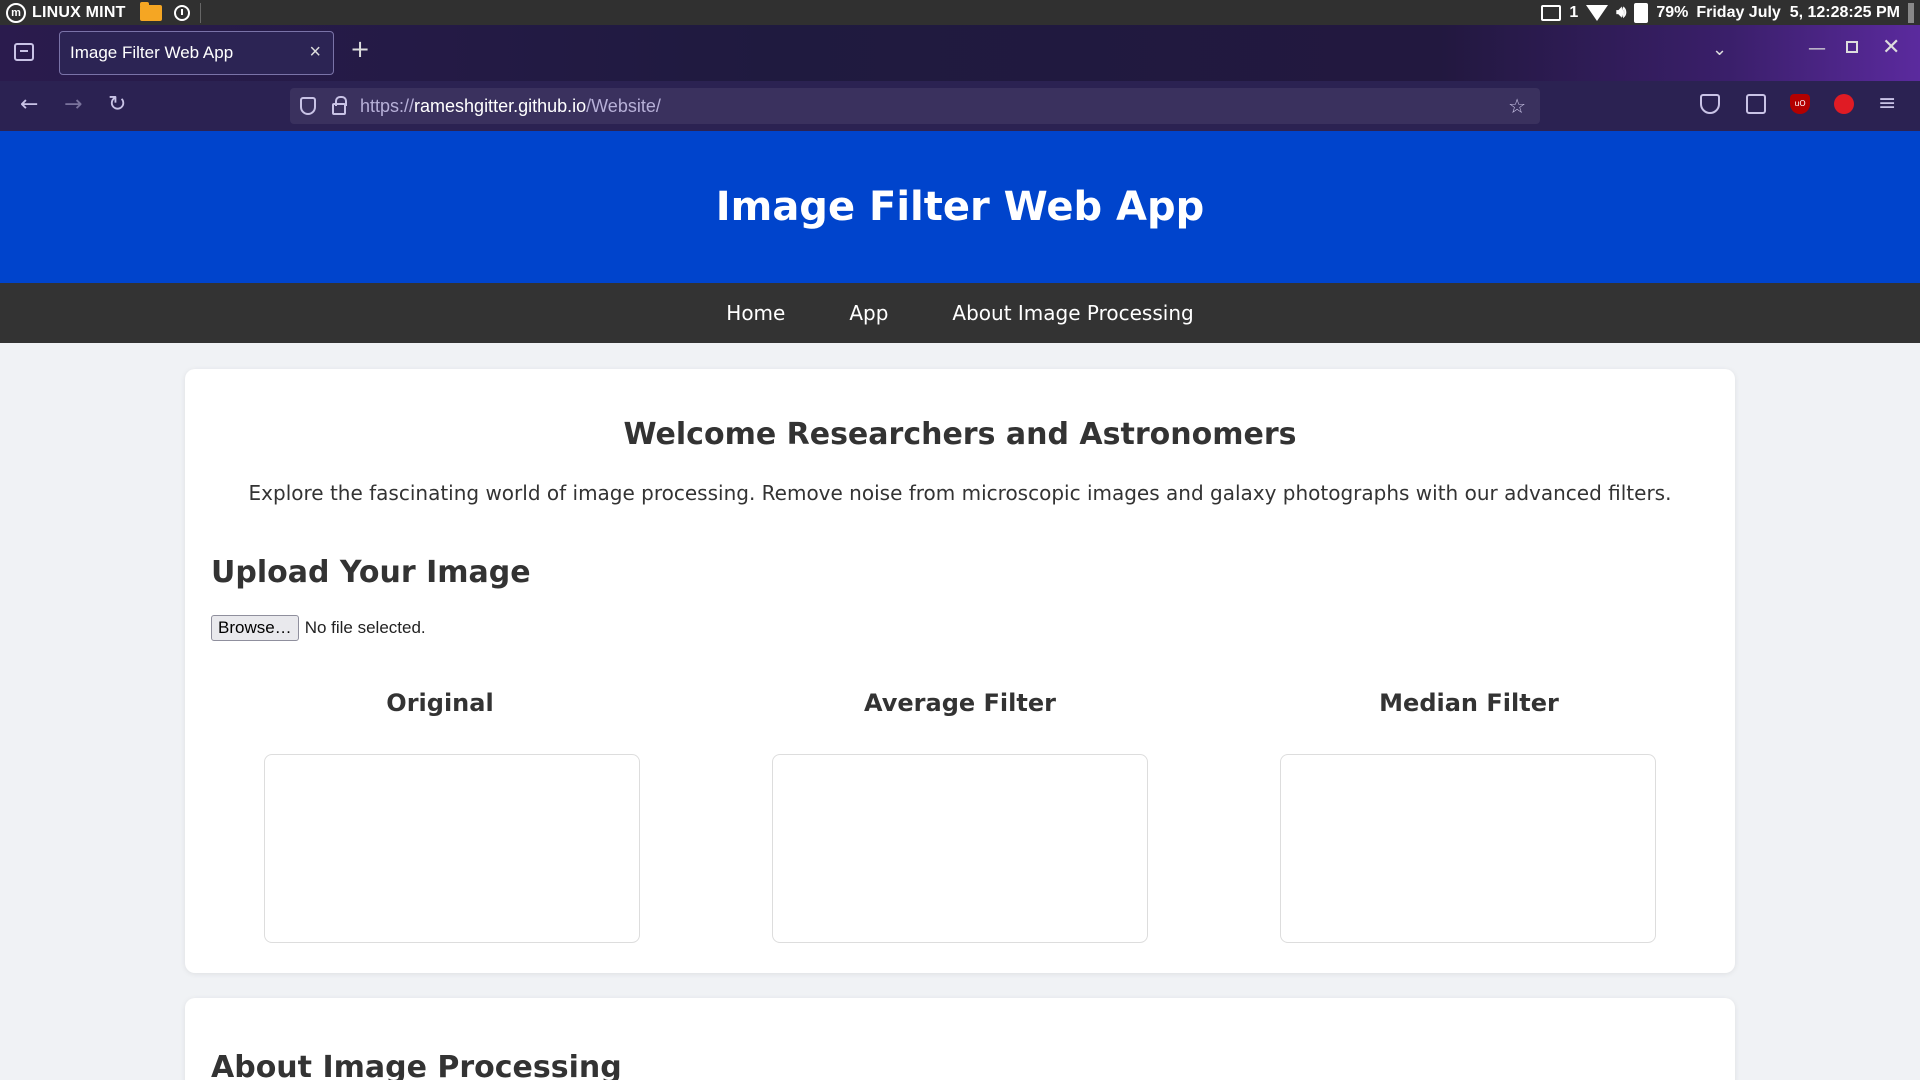 The image size is (1920, 1080). Describe the element at coordinates (339, 105) in the screenshot. I see `lock-icon` at that location.